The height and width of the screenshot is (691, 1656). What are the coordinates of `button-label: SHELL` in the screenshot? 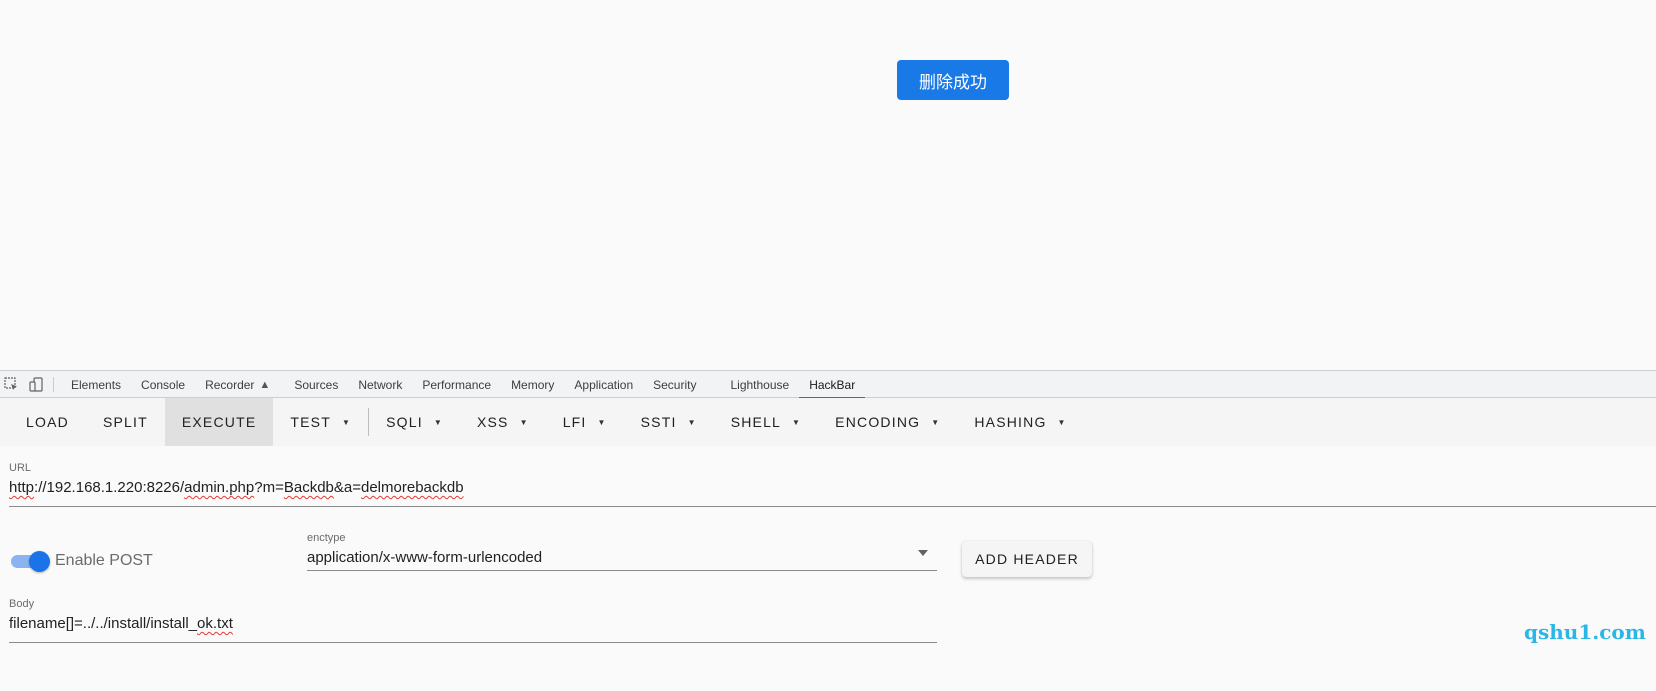 It's located at (756, 422).